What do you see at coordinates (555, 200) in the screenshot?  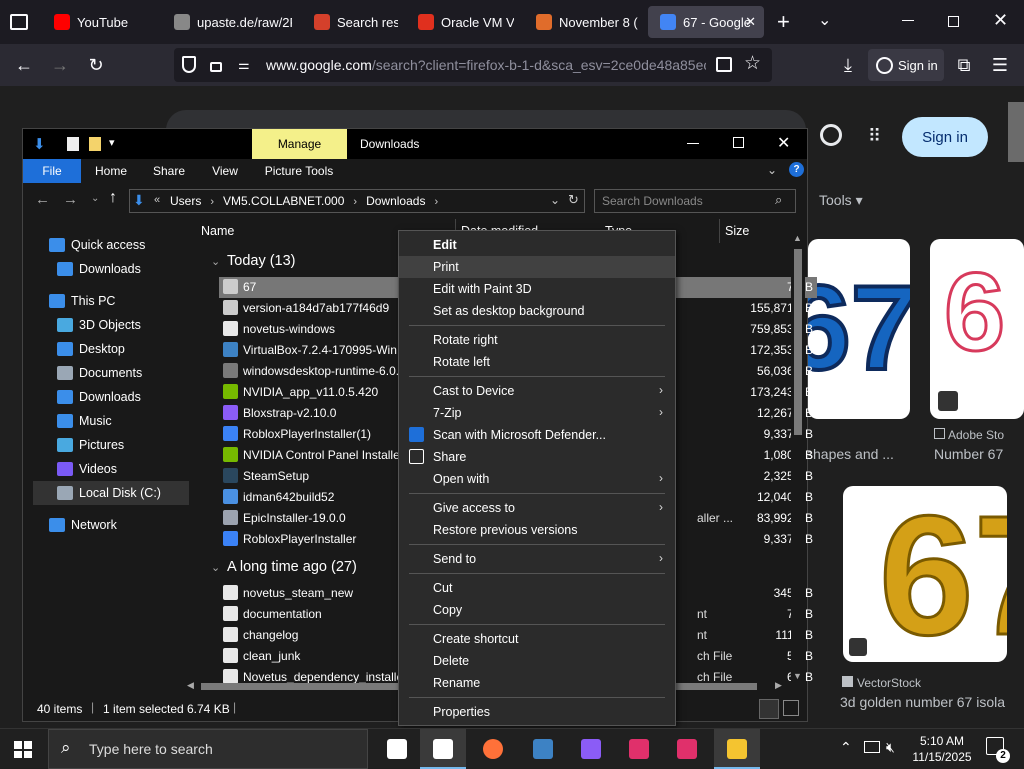 I see `address-dropdown-icon: ⌄` at bounding box center [555, 200].